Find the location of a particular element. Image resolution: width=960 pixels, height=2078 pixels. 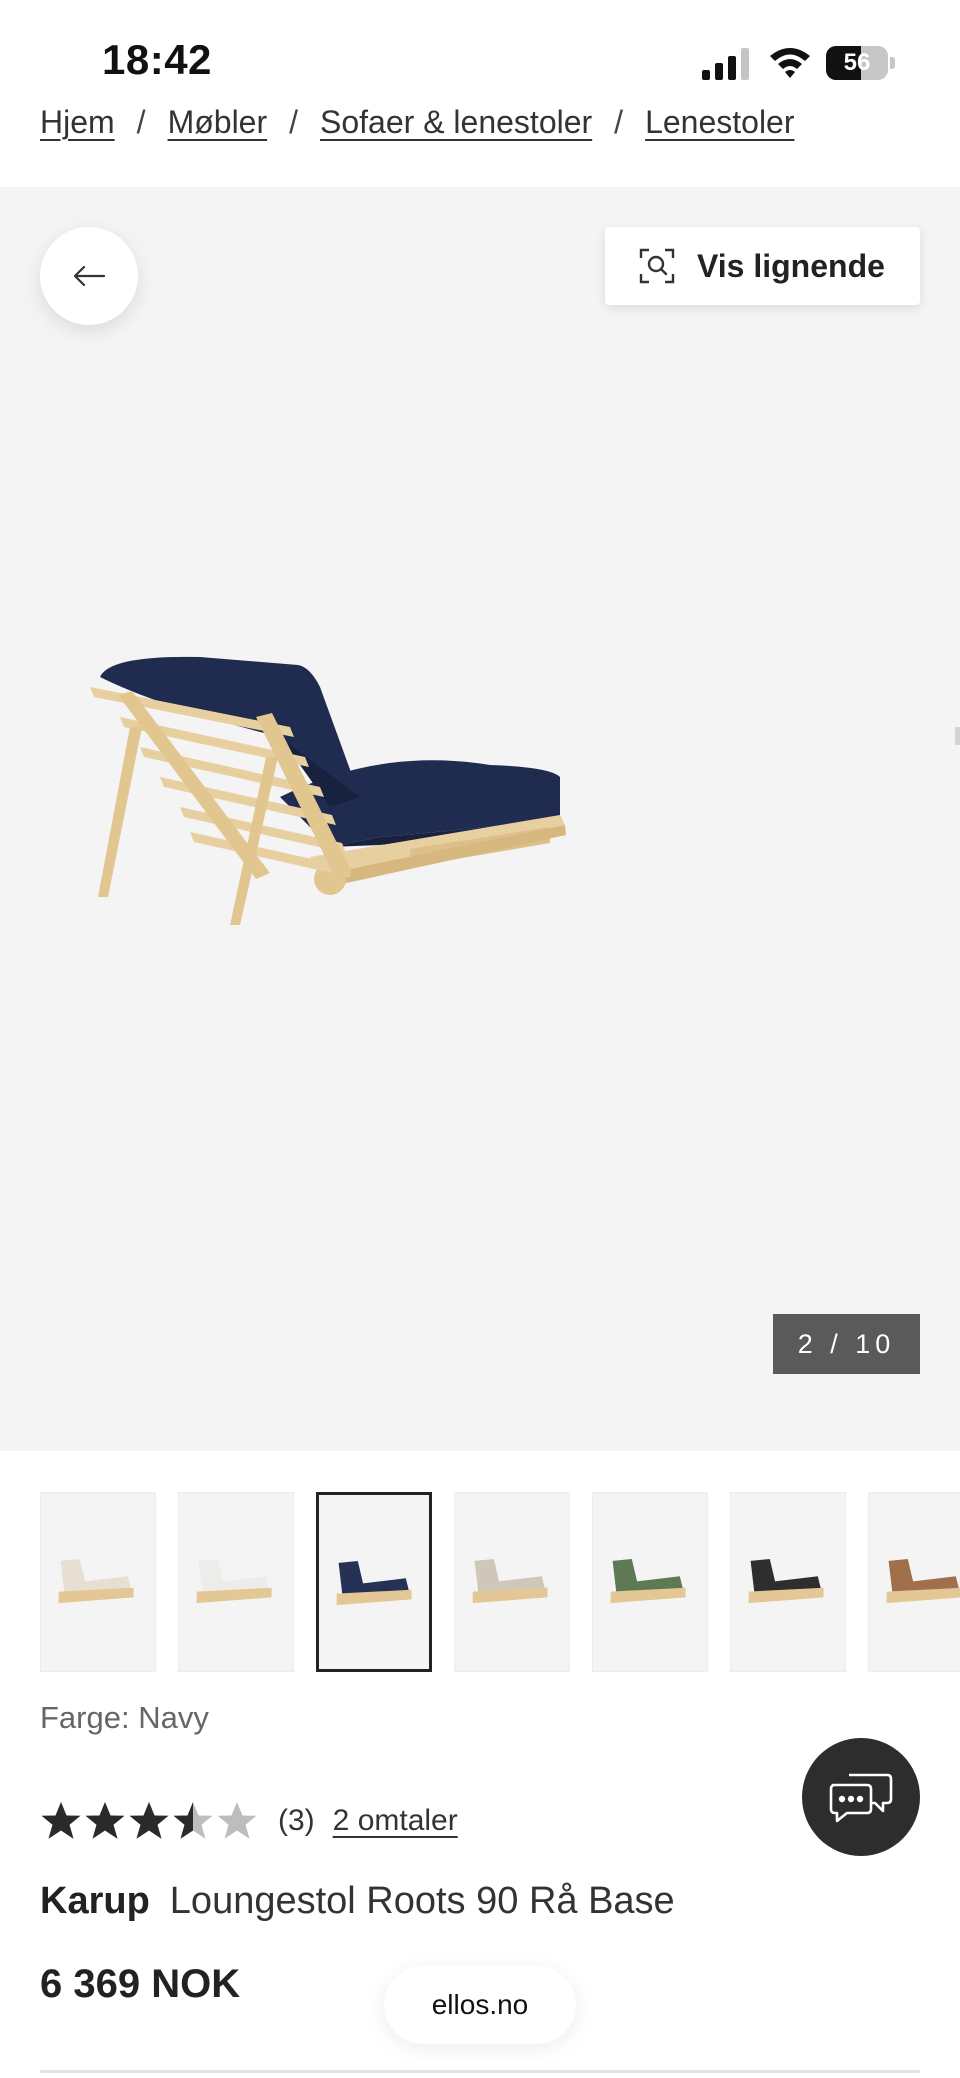

wifi-icon is located at coordinates (790, 63).